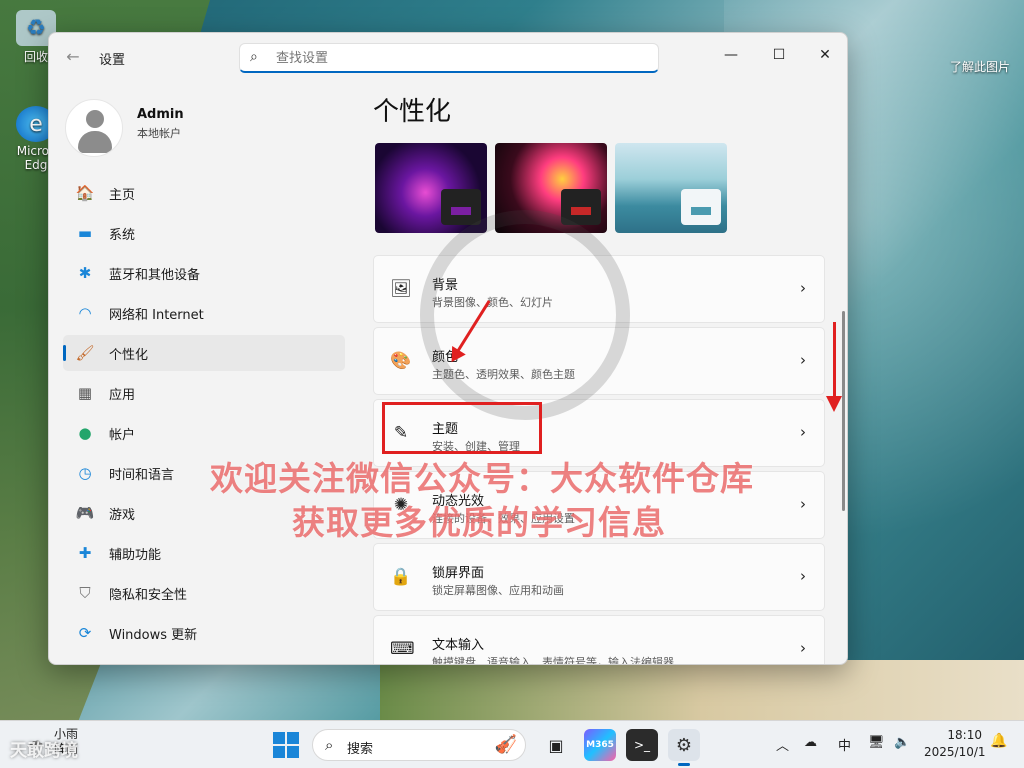  I want to click on bluetooth-icon: ✱, so click(85, 273).